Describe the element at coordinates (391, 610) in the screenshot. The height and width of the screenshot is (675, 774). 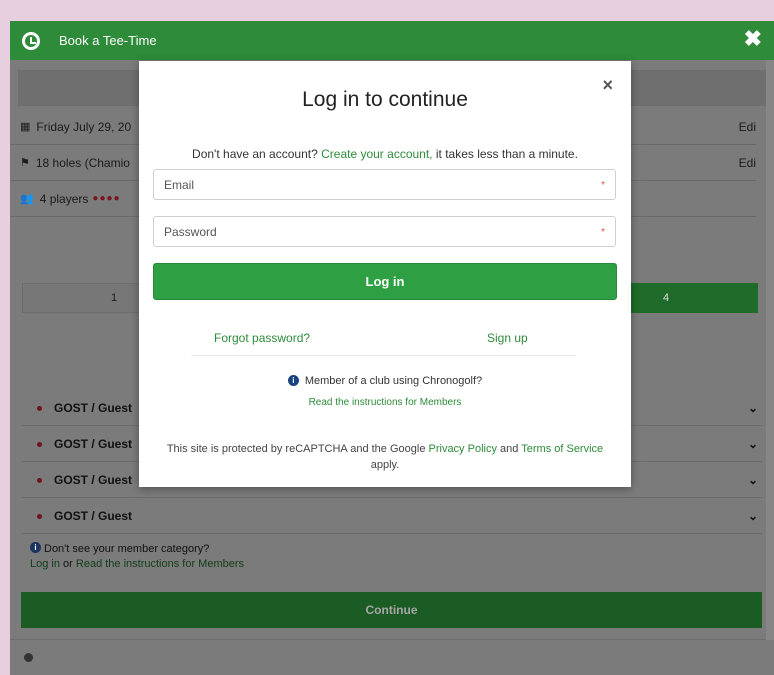
I see `continue-button: Continue` at that location.